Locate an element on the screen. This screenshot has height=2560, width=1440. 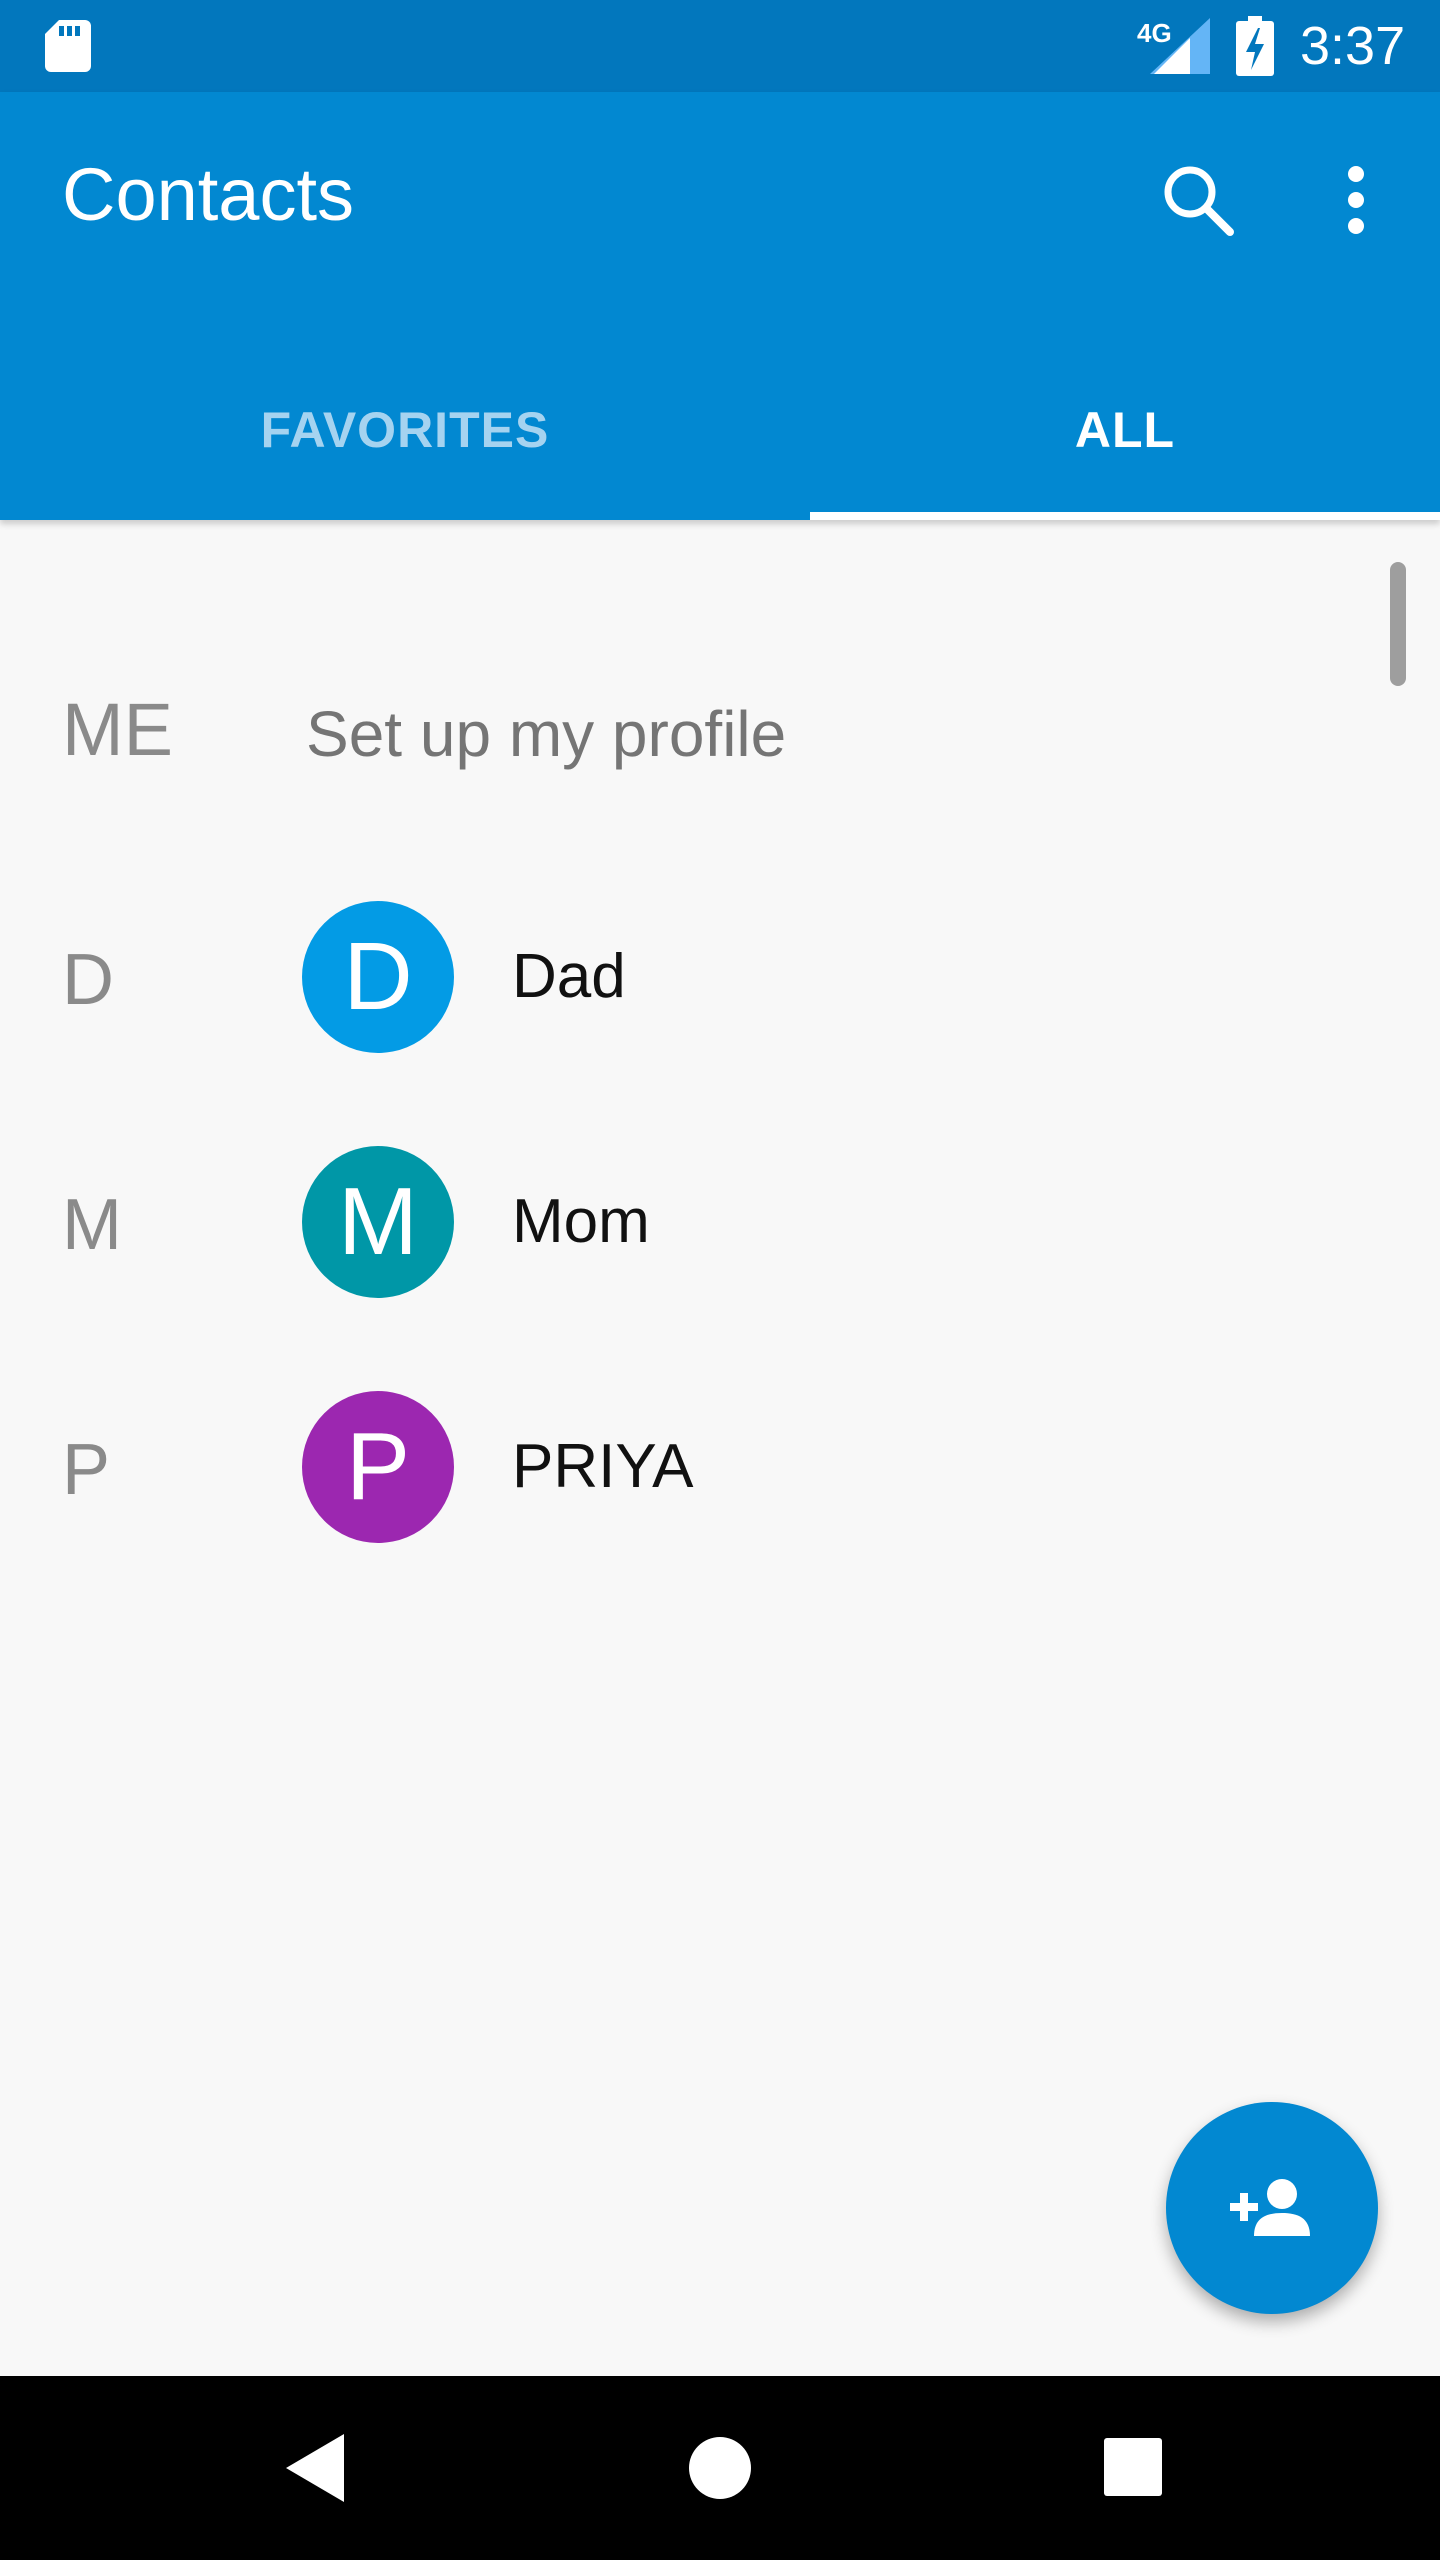
battery-charging-icon is located at coordinates (1255, 46).